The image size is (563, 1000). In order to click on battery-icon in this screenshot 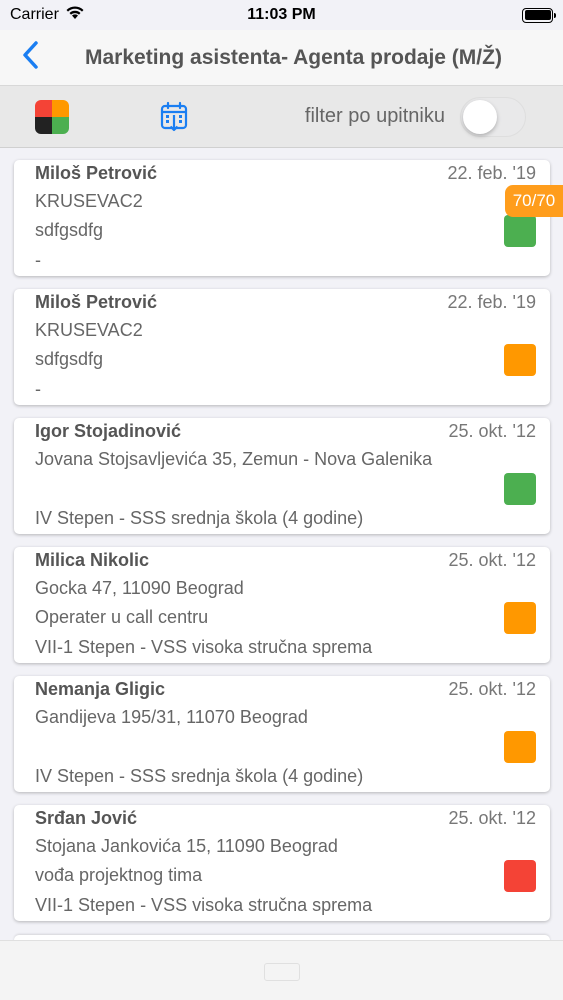, I will do `click(539, 15)`.